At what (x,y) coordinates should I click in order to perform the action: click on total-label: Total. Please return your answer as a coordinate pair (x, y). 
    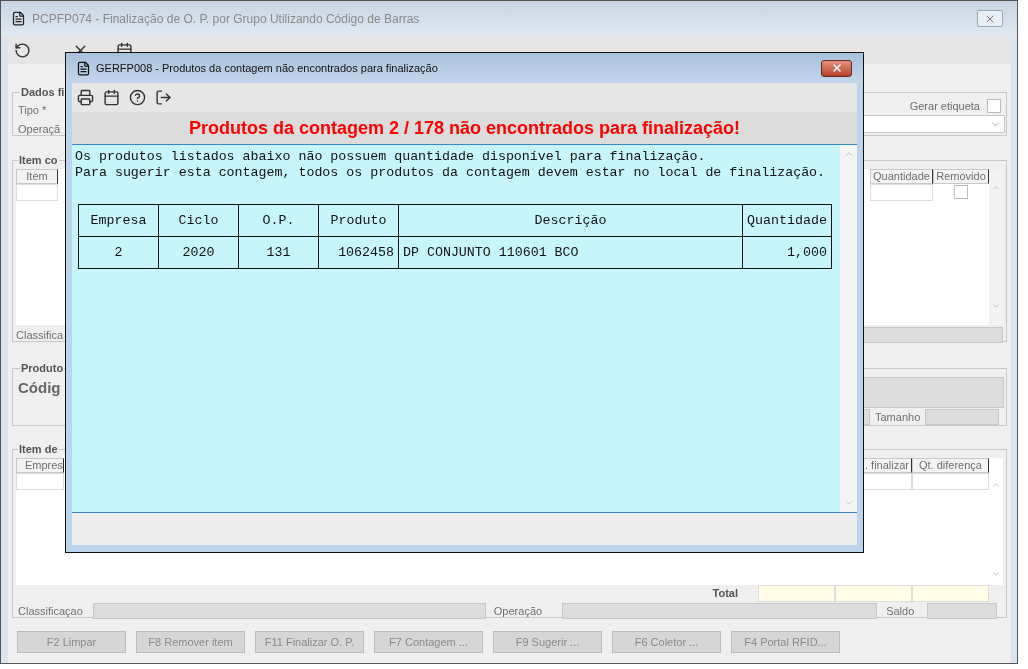
    Looking at the image, I should click on (725, 593).